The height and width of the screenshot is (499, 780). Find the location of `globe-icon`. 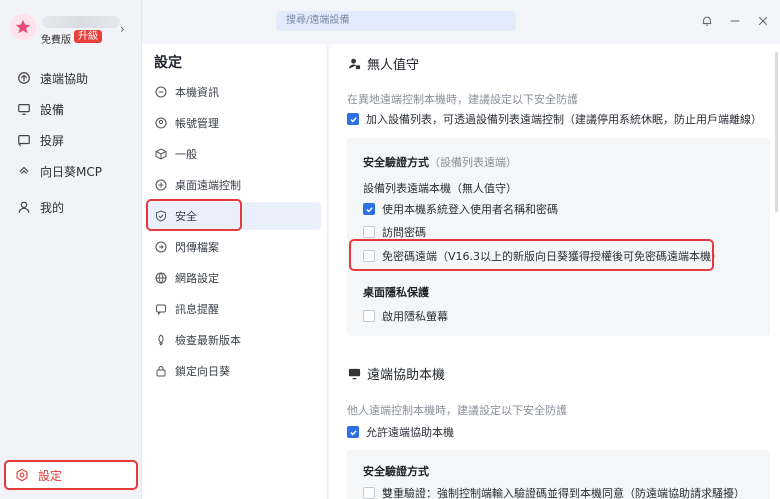

globe-icon is located at coordinates (161, 278).